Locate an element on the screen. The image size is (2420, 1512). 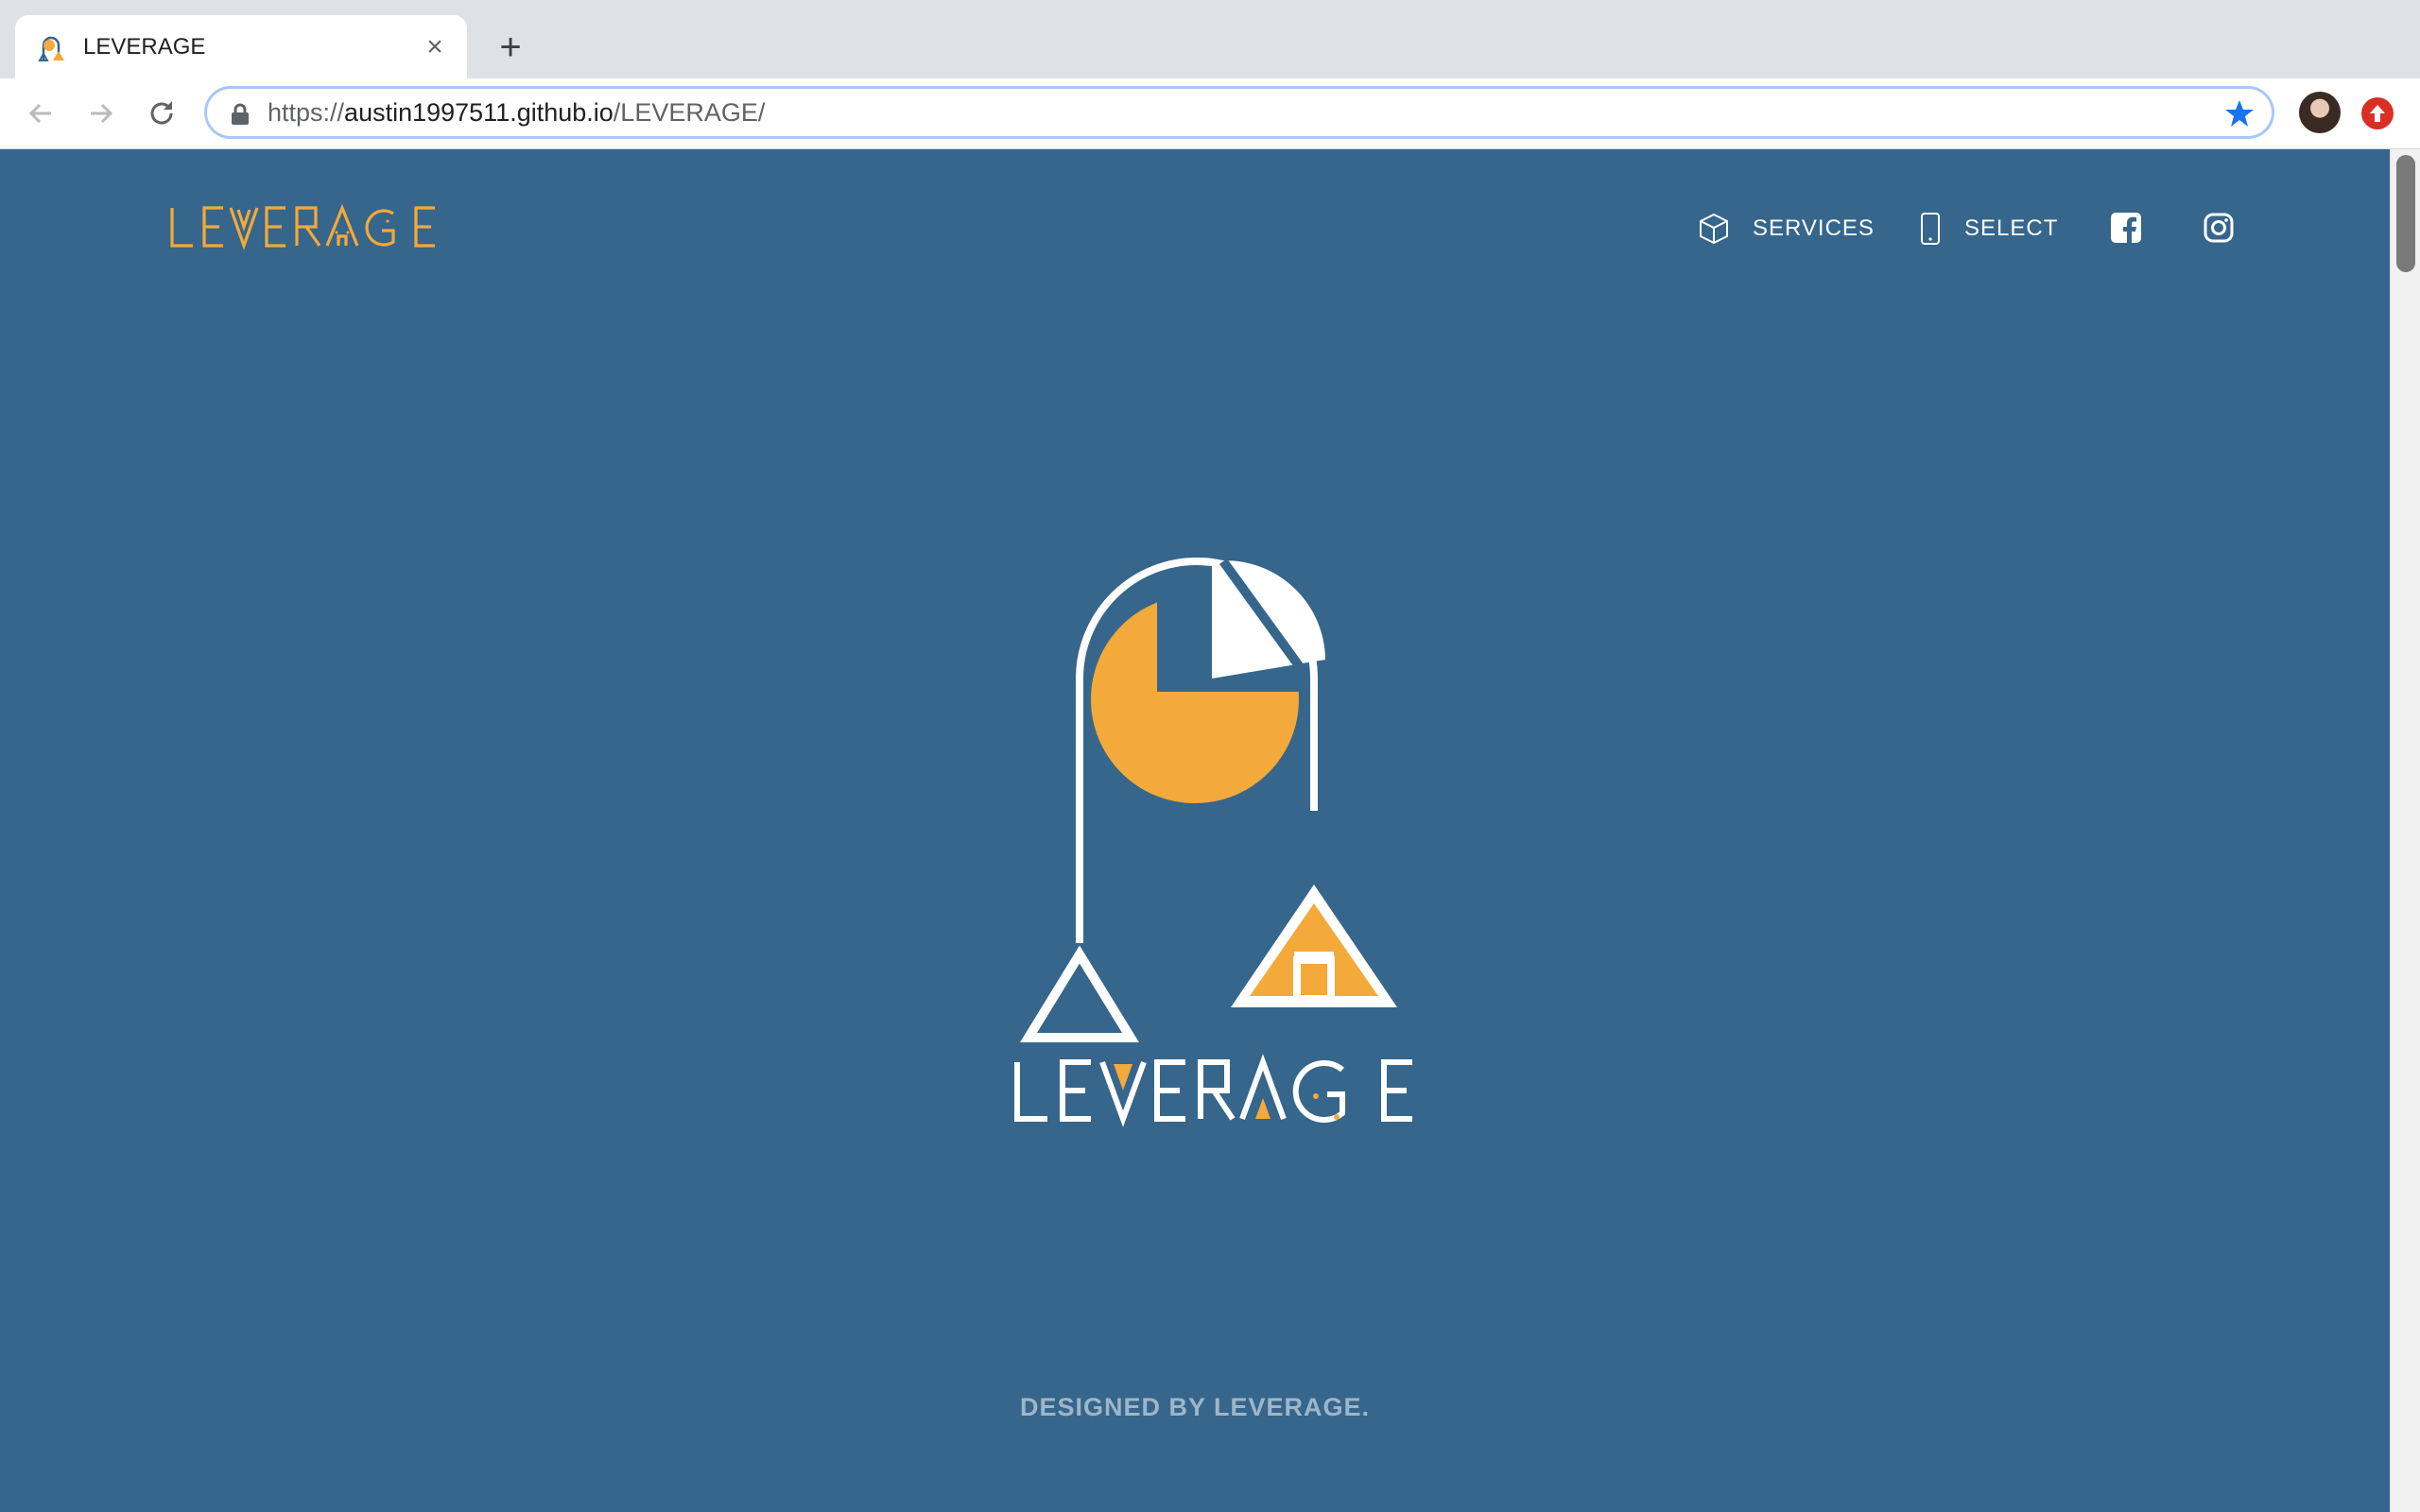
nav-select: SELECT is located at coordinates (1989, 229).